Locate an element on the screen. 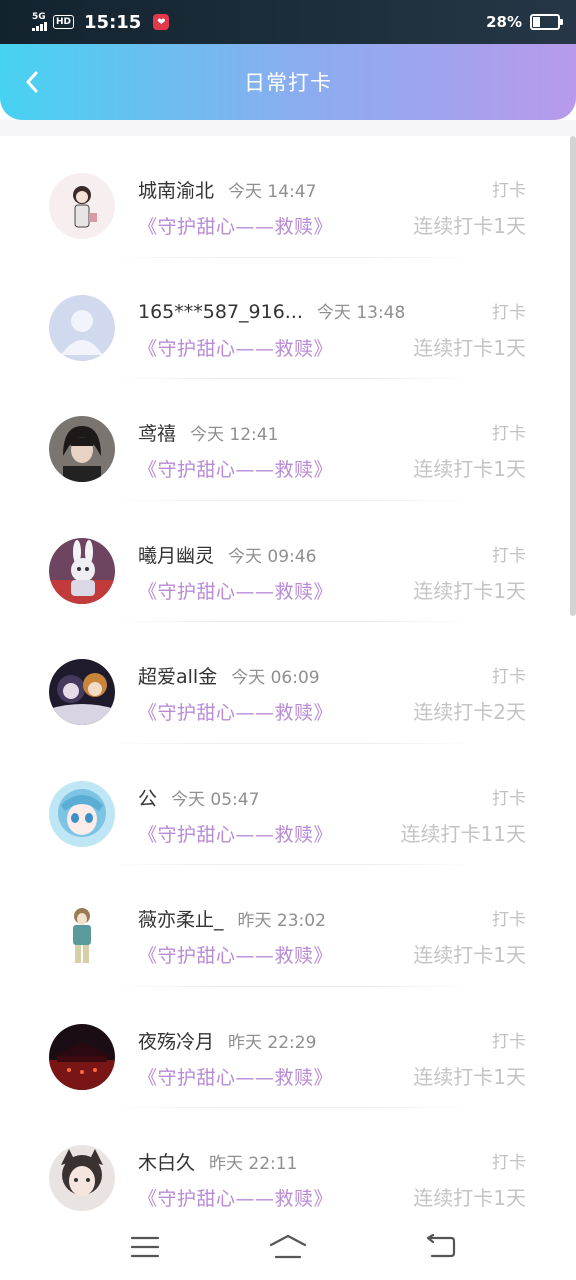  bunny-anime-avatar-image is located at coordinates (82, 570).